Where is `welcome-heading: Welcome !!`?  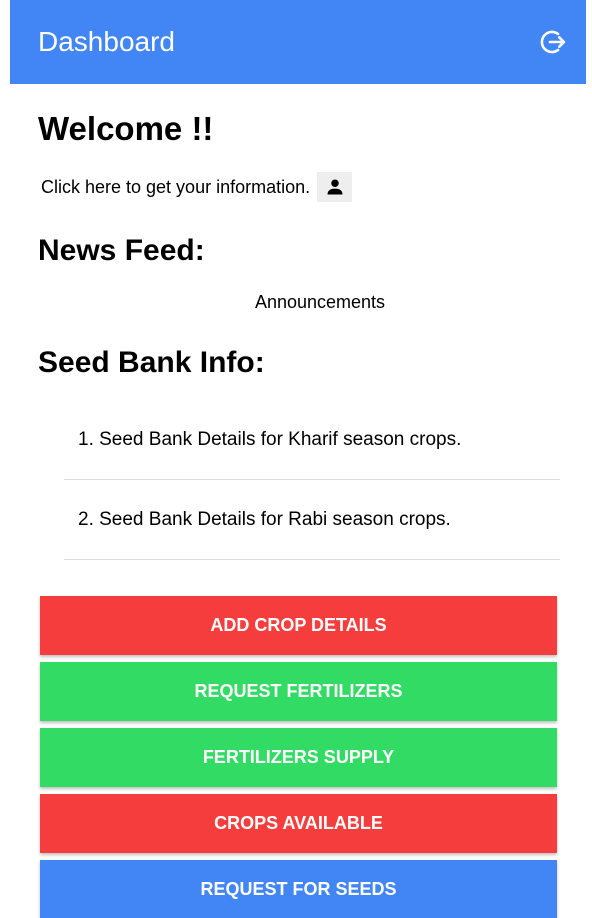
welcome-heading: Welcome !! is located at coordinates (126, 128).